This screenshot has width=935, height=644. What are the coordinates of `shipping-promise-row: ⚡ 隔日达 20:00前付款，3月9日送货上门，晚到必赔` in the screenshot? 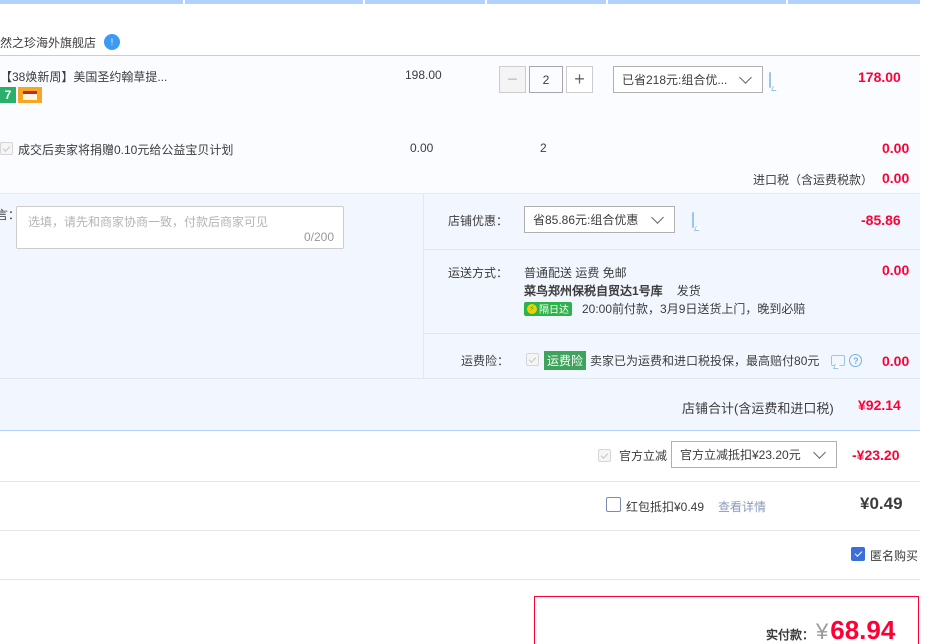 It's located at (664, 308).